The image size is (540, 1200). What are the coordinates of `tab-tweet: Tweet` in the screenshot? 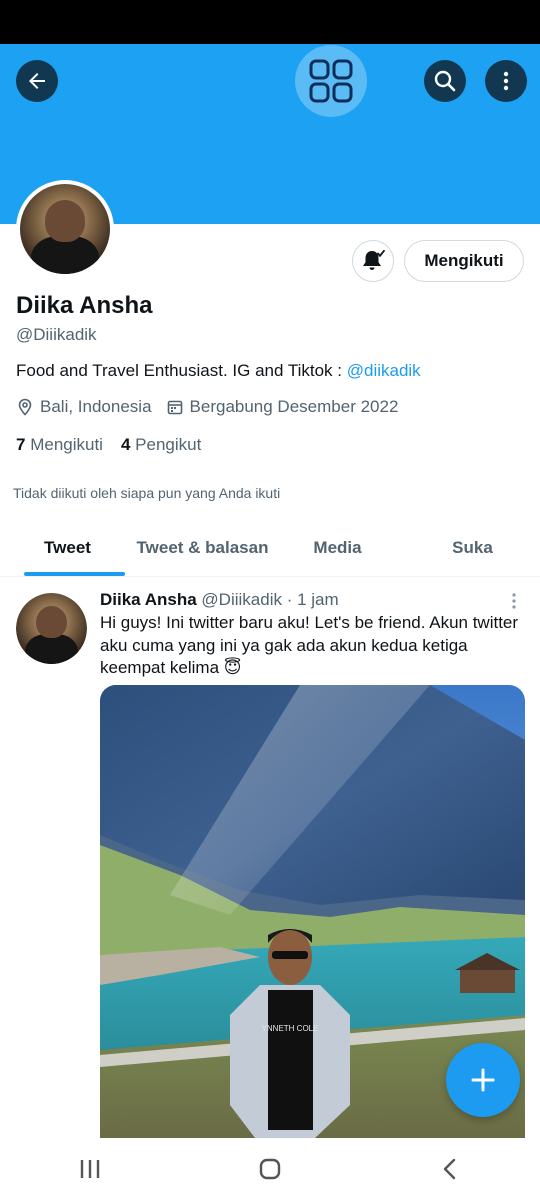 It's located at (67, 548).